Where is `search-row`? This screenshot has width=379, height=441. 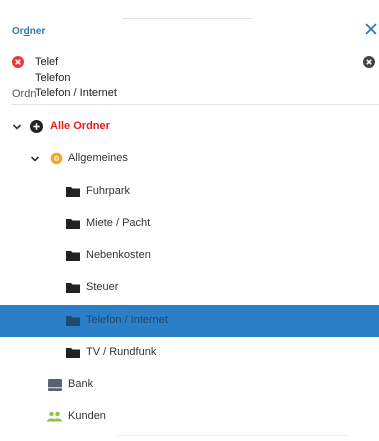
search-row is located at coordinates (189, 63).